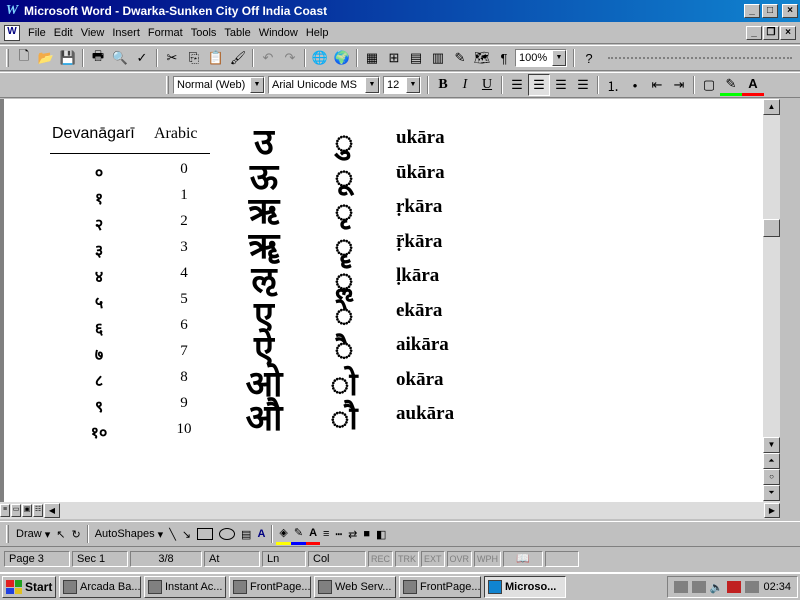 The image size is (800, 600). I want to click on spelling-status-icon: 📖, so click(523, 559).